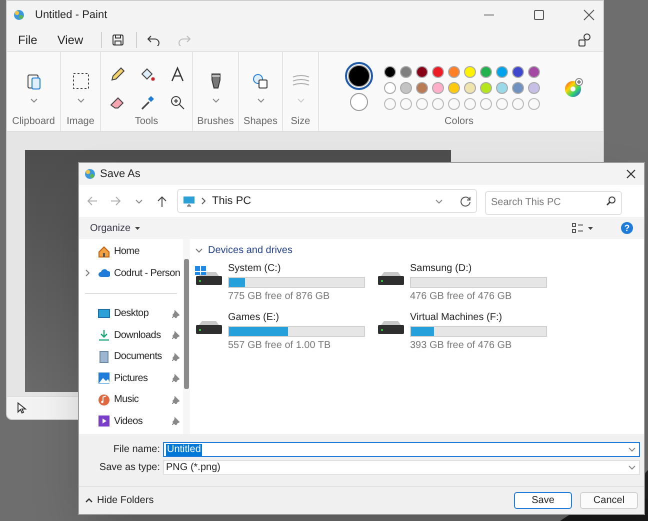  I want to click on color-wheel-icon, so click(574, 88).